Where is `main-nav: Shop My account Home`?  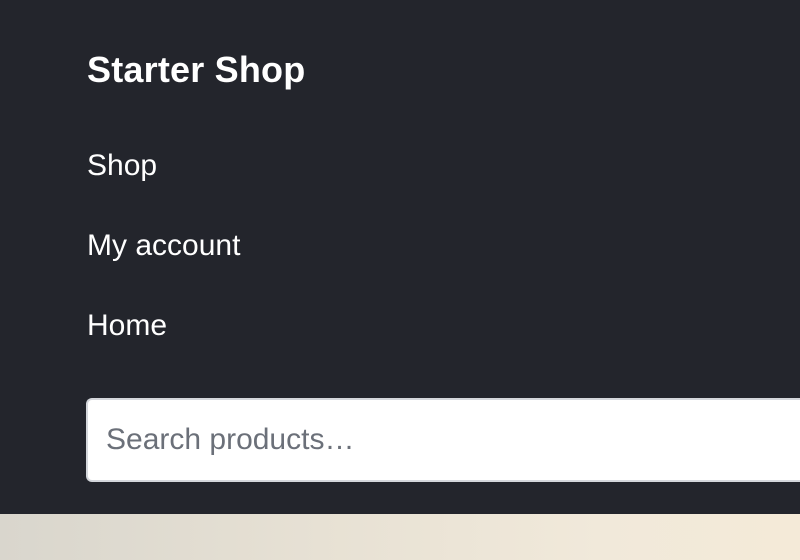
main-nav: Shop My account Home is located at coordinates (163, 265).